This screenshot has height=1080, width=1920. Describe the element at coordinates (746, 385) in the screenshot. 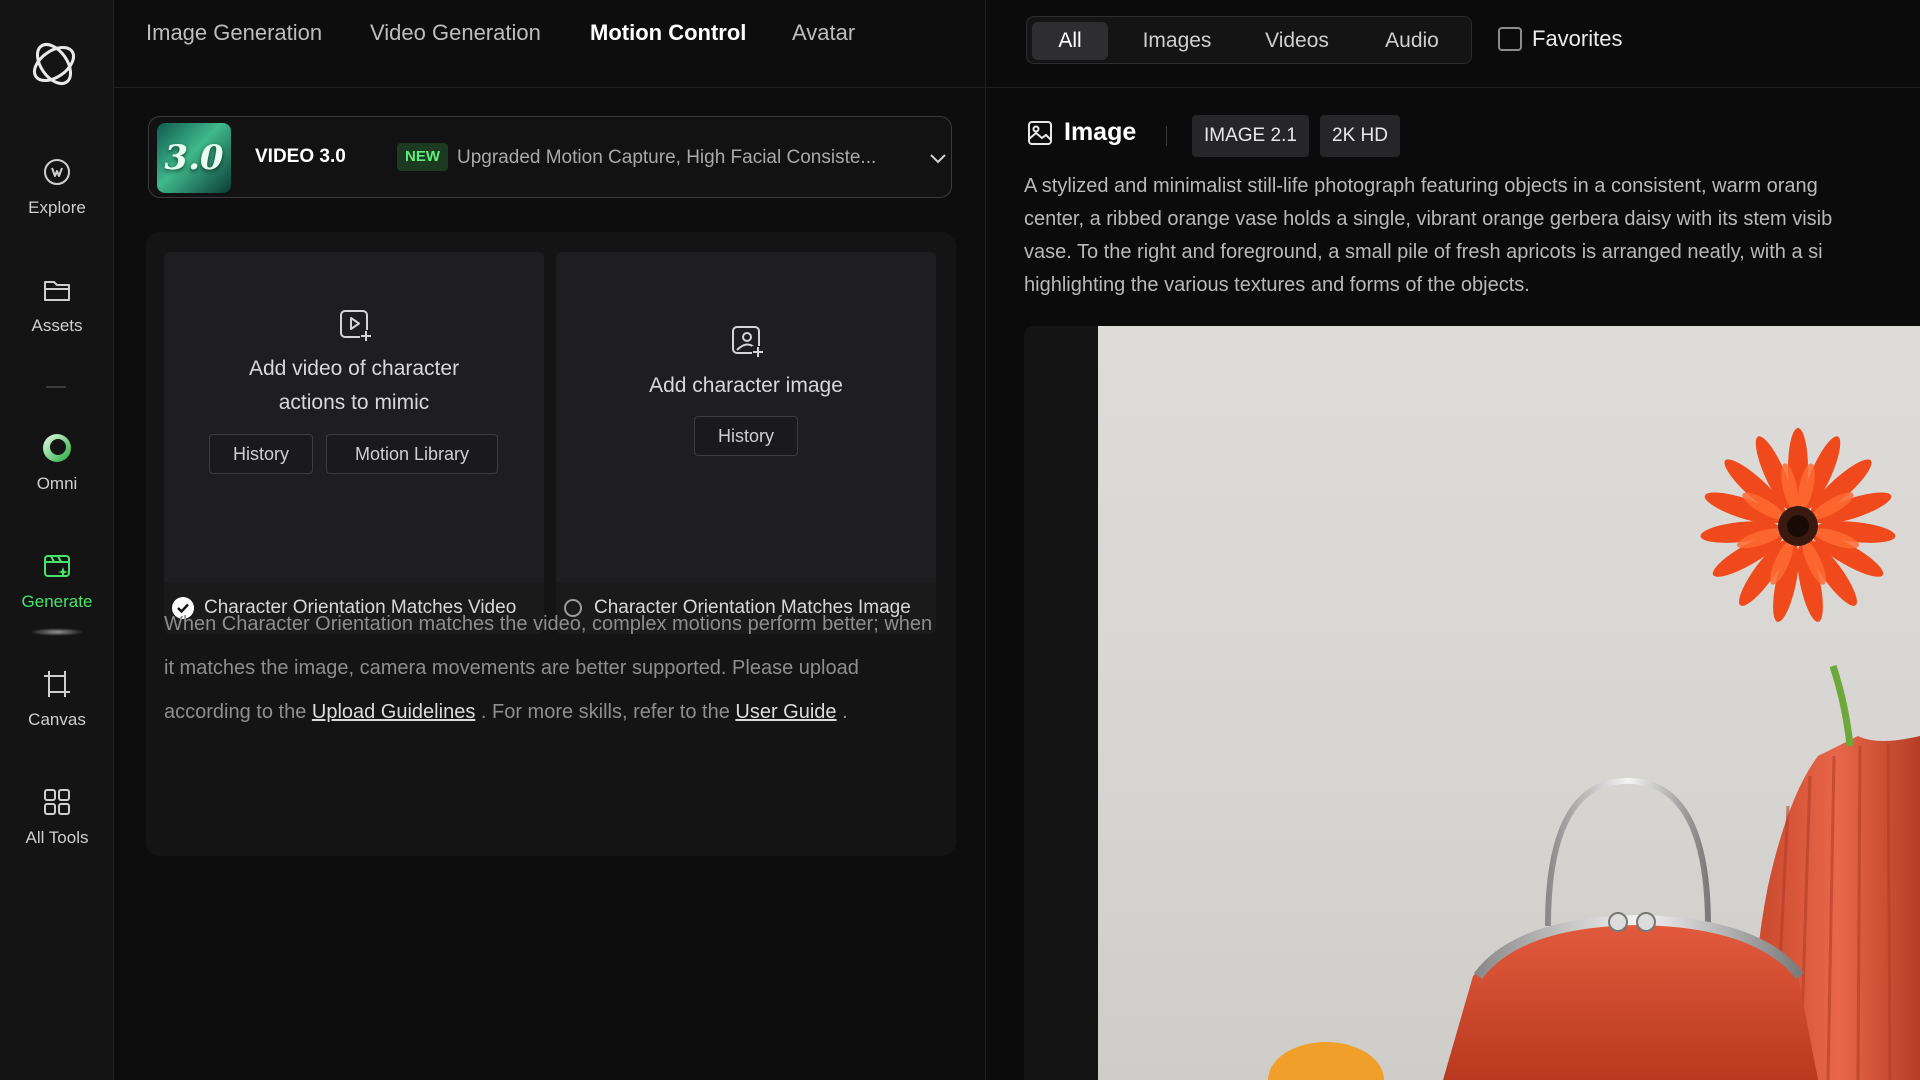

I see `add-image-label: Add character image` at that location.